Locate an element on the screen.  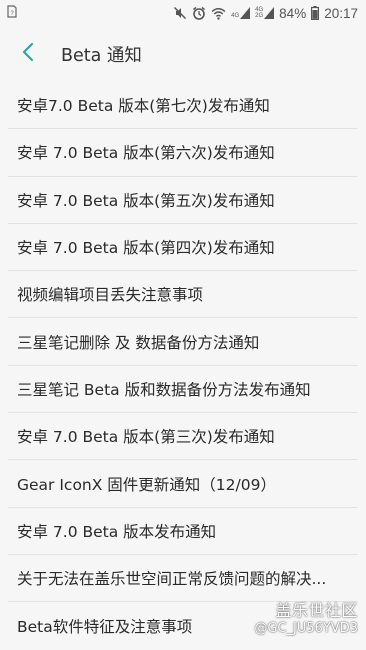
watermark-brand: 盖乐世社区 is located at coordinates (316, 610).